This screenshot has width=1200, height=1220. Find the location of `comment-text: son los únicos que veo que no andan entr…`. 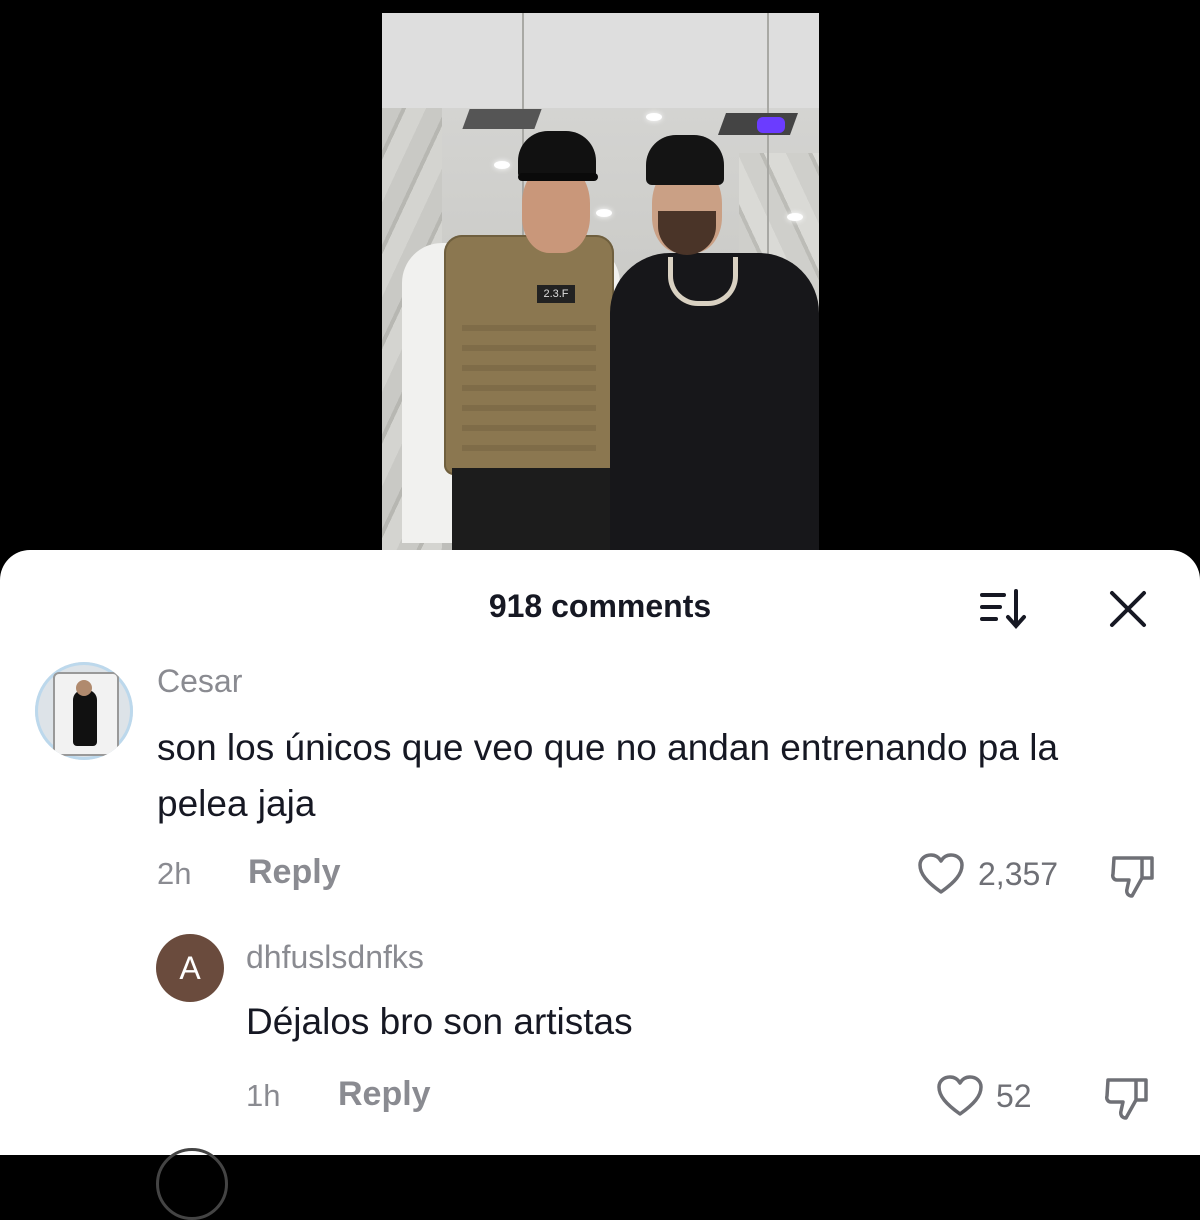

comment-text: son los únicos que veo que no andan entr… is located at coordinates (608, 775).